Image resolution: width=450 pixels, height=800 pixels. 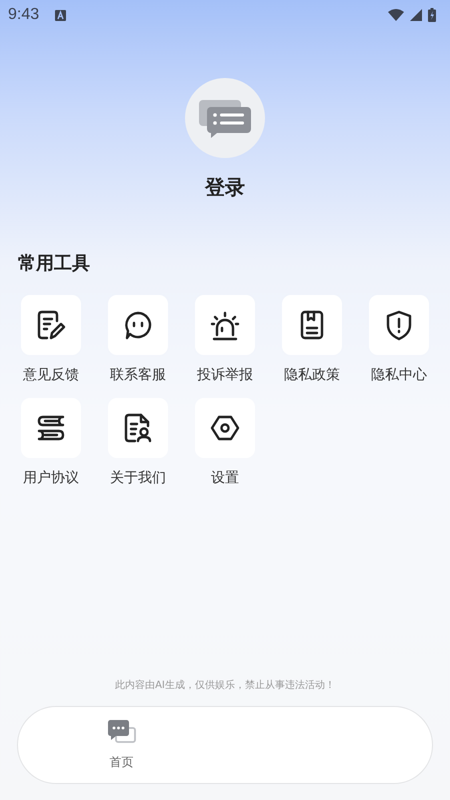 I want to click on login-button: 登录, so click(x=225, y=187).